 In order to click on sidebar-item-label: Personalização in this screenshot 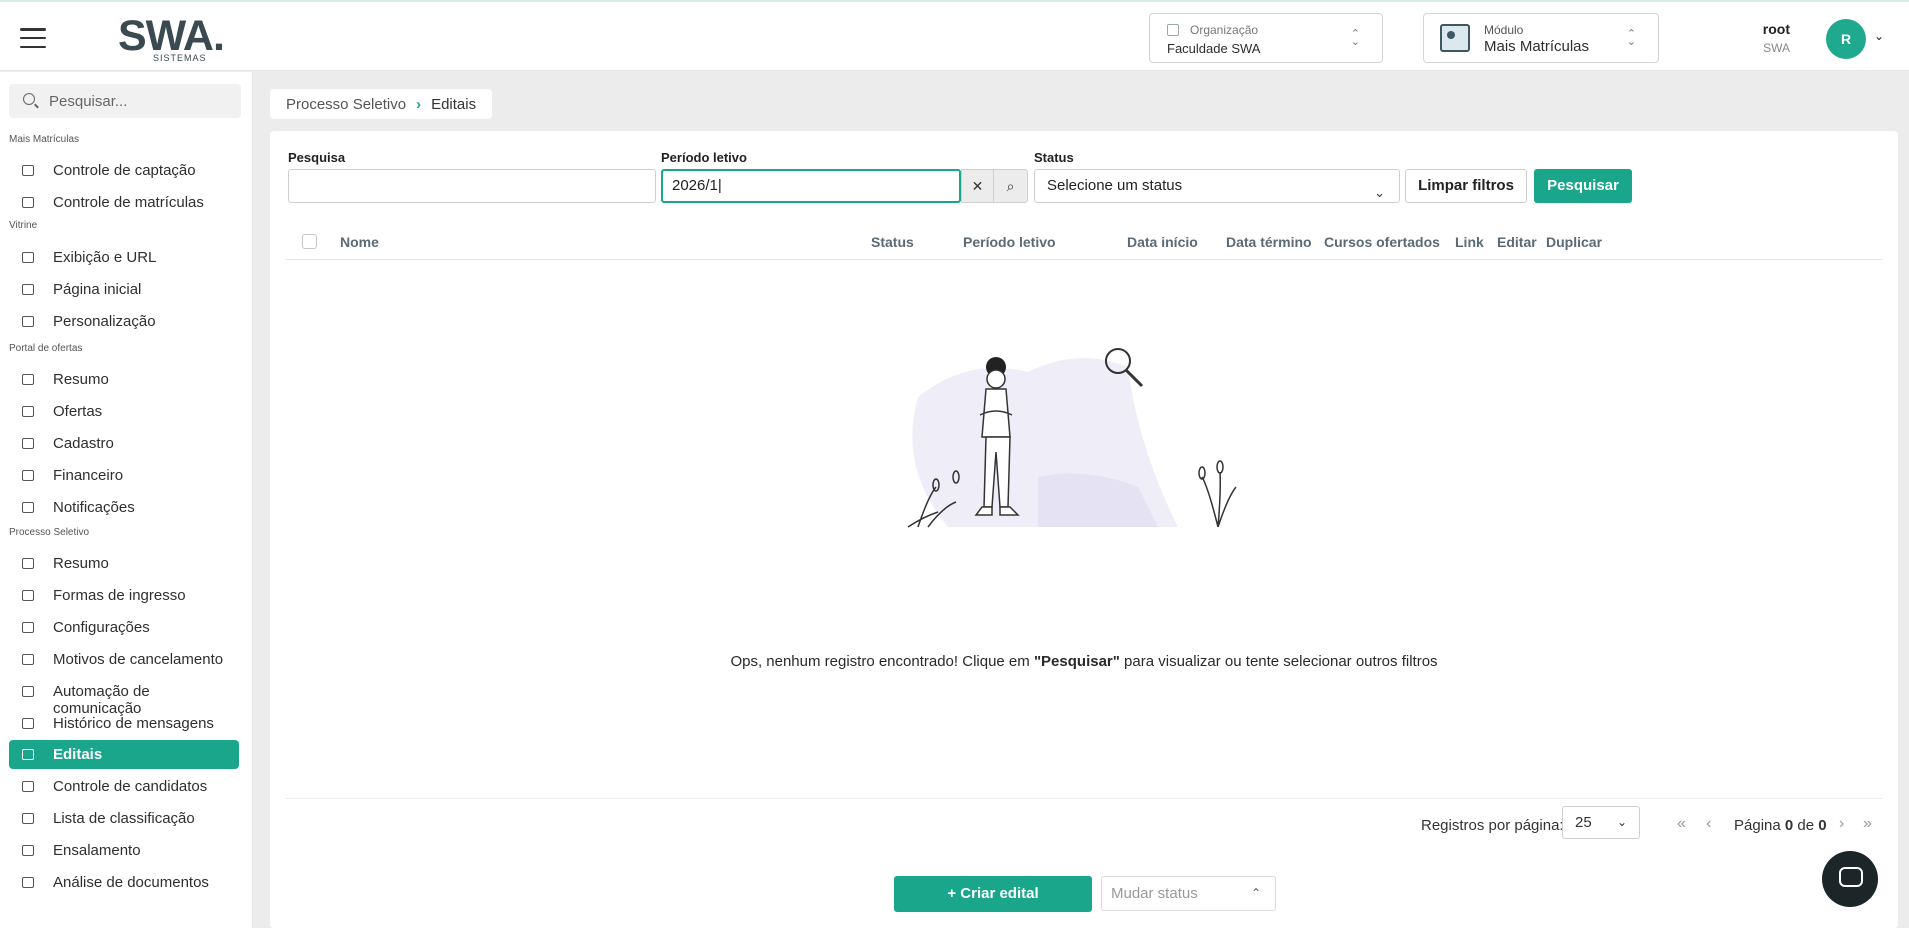, I will do `click(104, 321)`.